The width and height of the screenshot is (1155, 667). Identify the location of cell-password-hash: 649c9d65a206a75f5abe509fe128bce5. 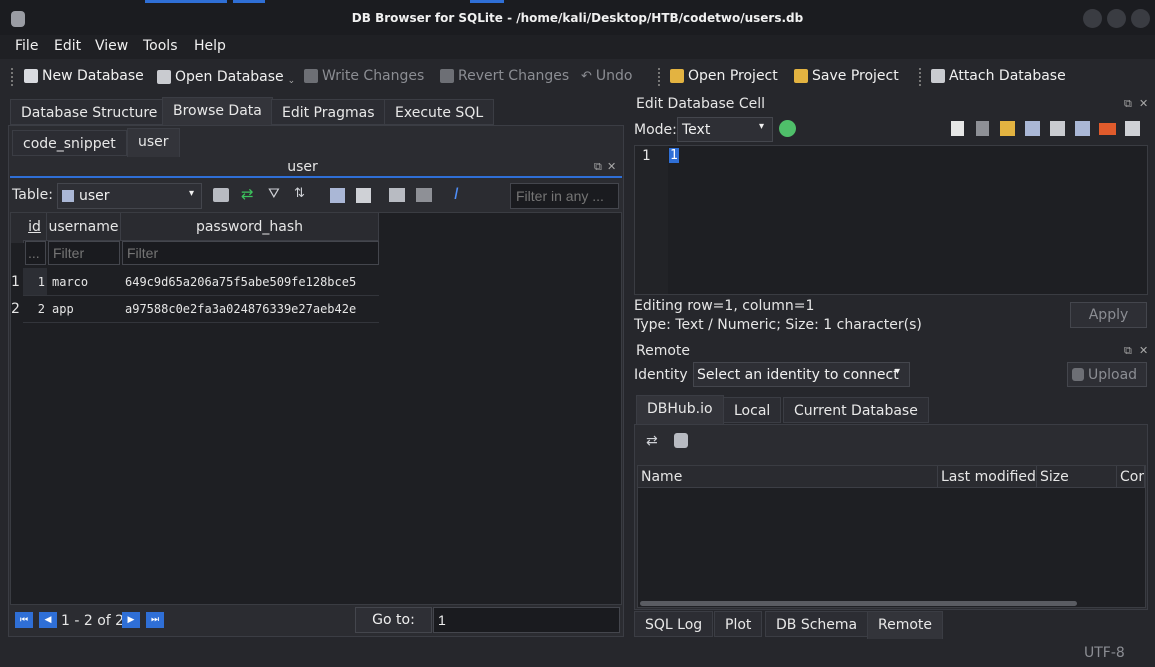
(240, 282).